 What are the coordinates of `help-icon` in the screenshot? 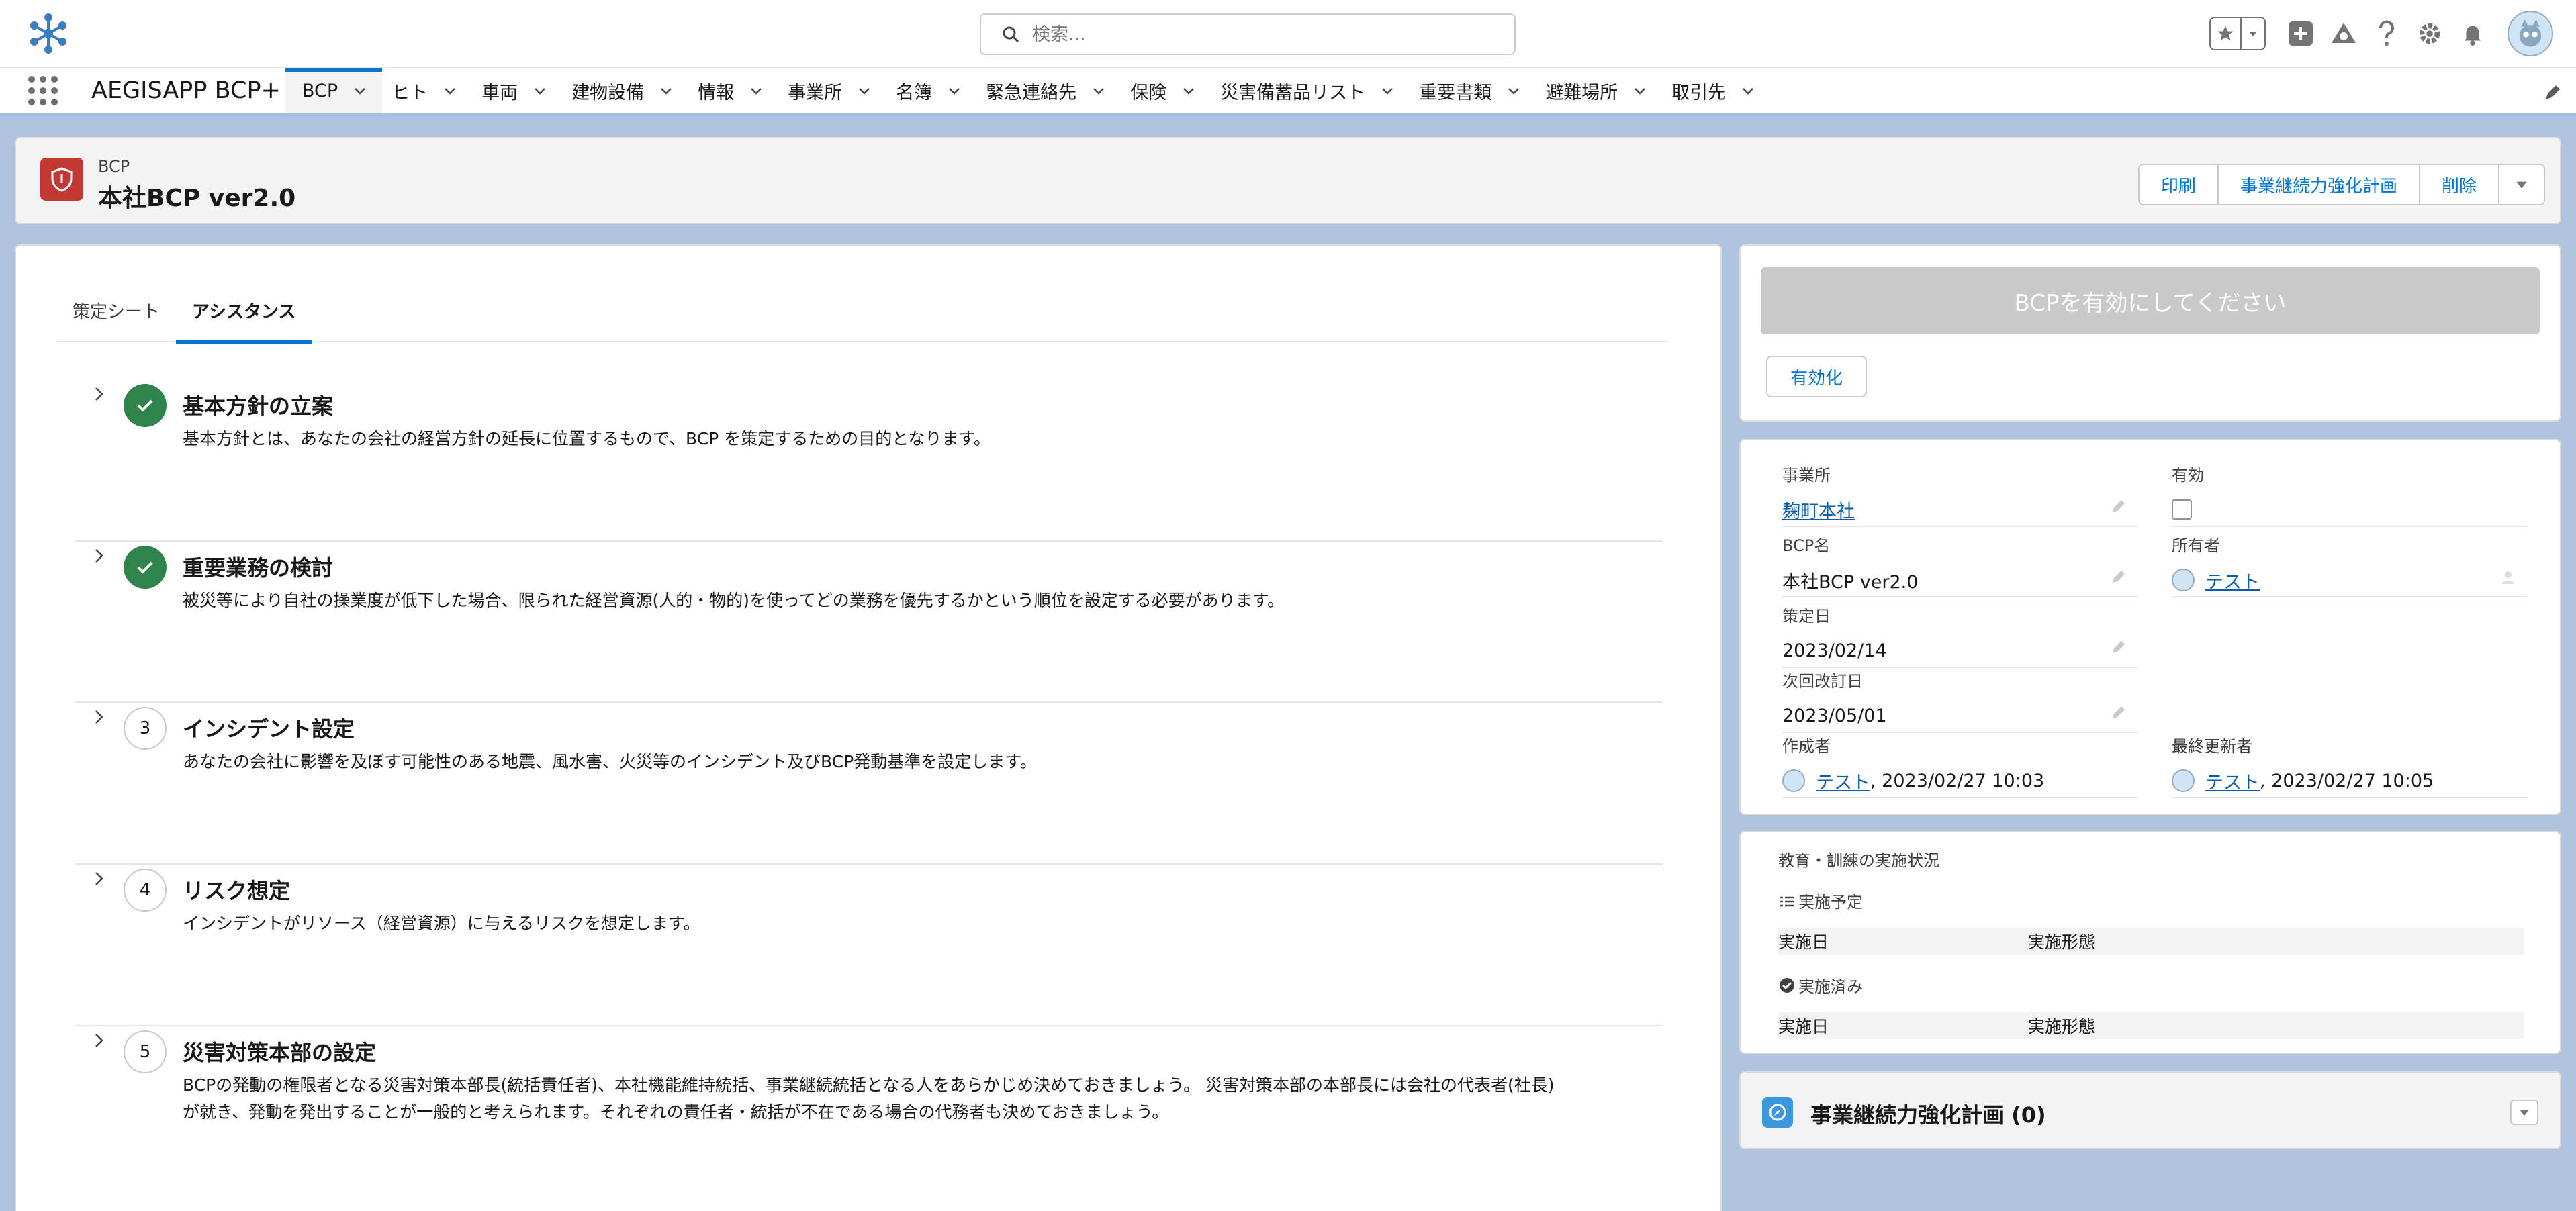 It's located at (2386, 33).